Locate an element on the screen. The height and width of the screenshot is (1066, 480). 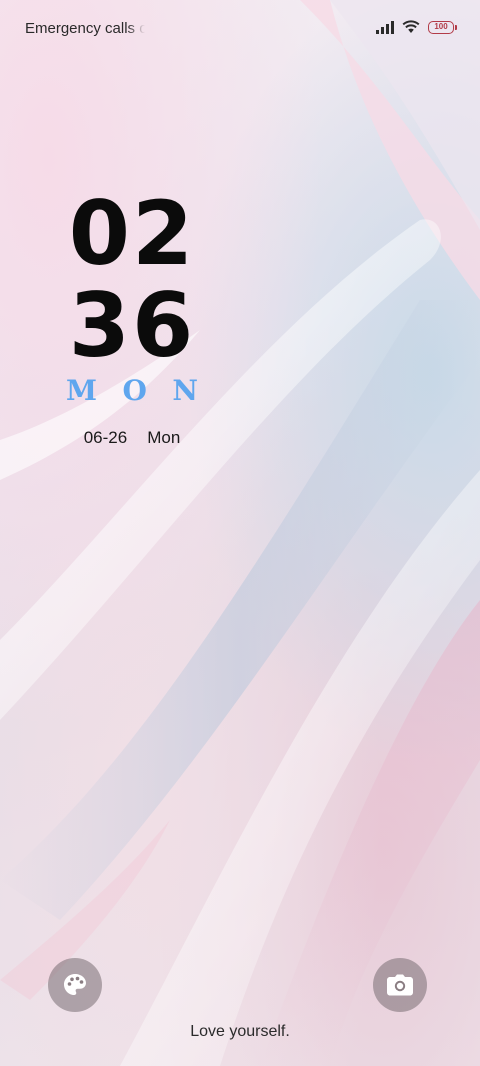
battery-icon: 100 is located at coordinates (442, 27).